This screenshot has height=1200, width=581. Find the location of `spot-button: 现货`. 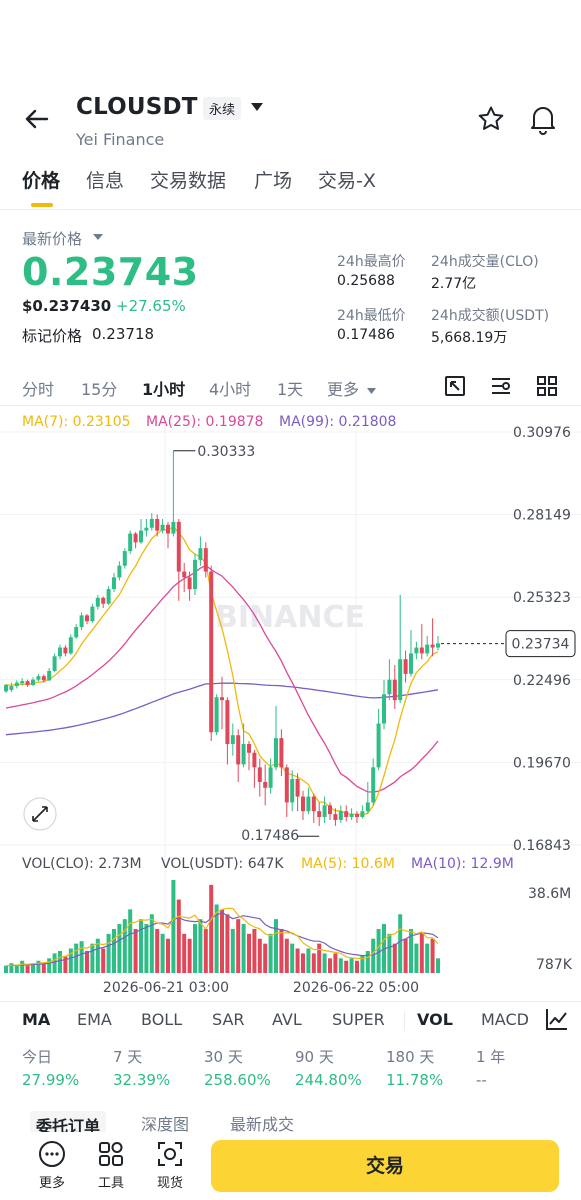

spot-button: 现货 is located at coordinates (170, 1165).